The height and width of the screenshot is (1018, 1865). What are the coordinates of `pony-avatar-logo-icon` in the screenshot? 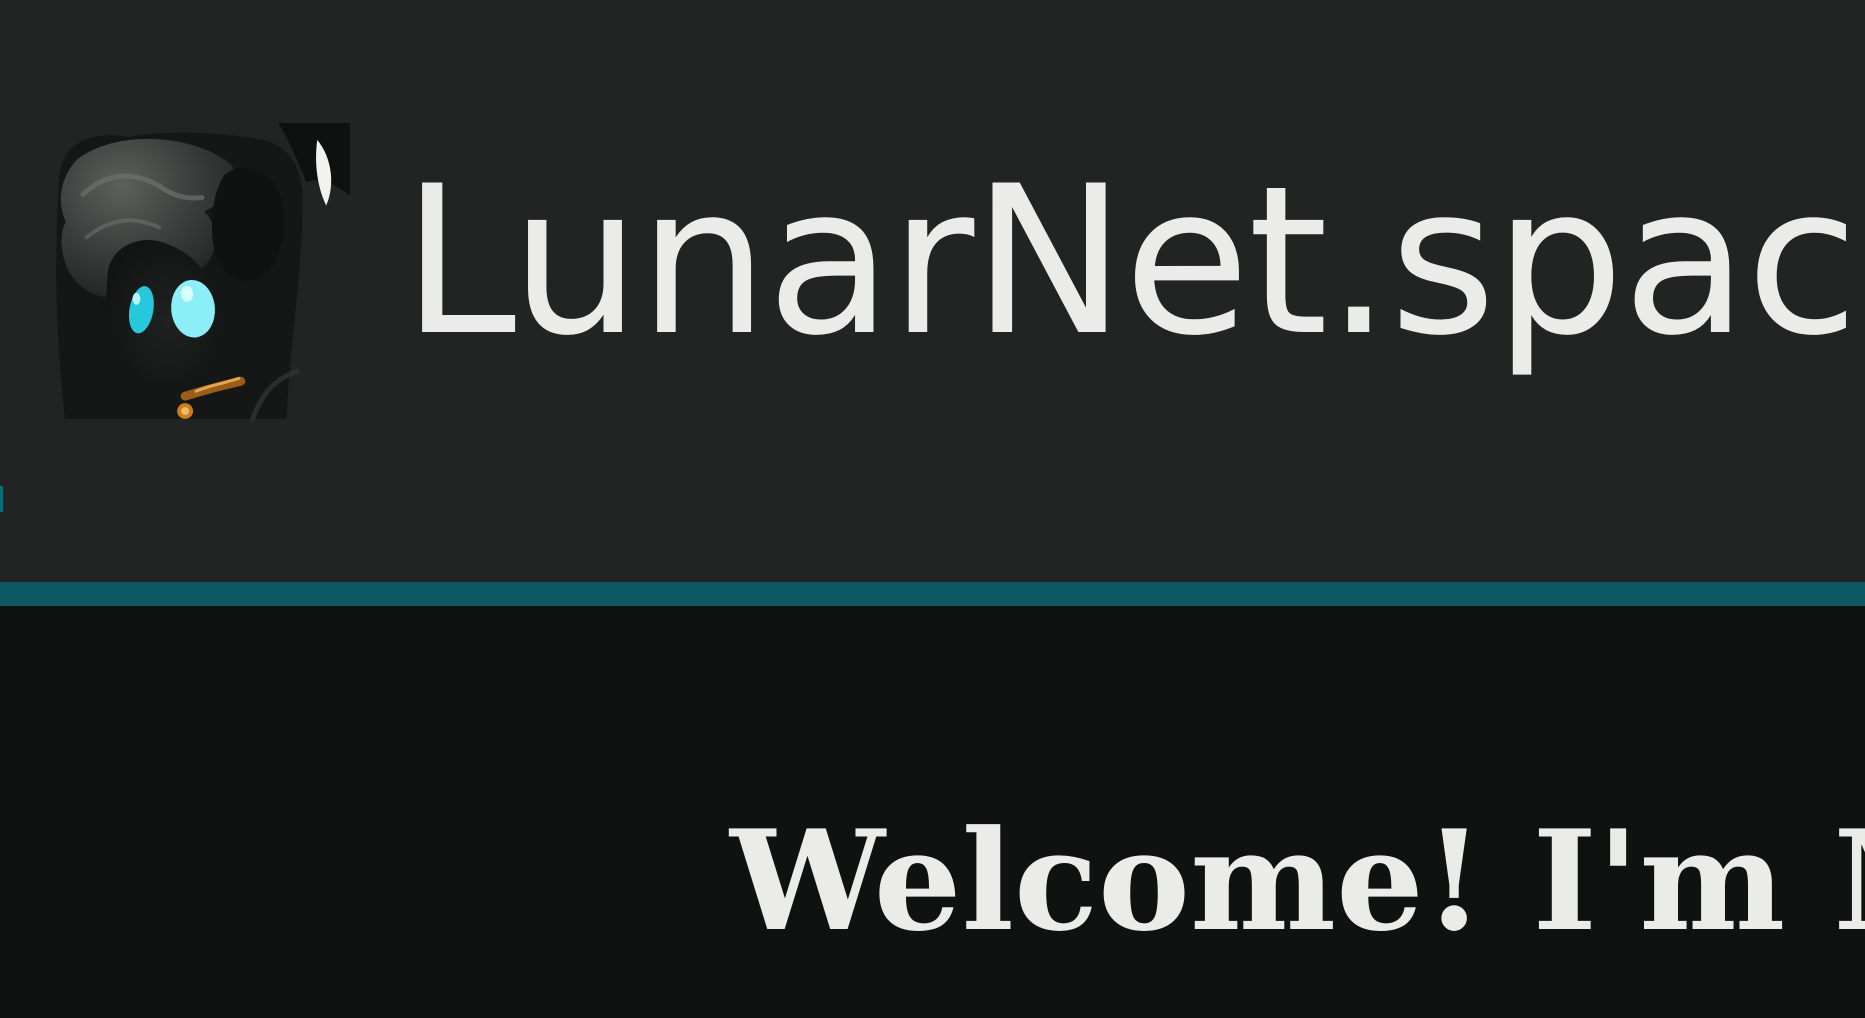 It's located at (203, 272).